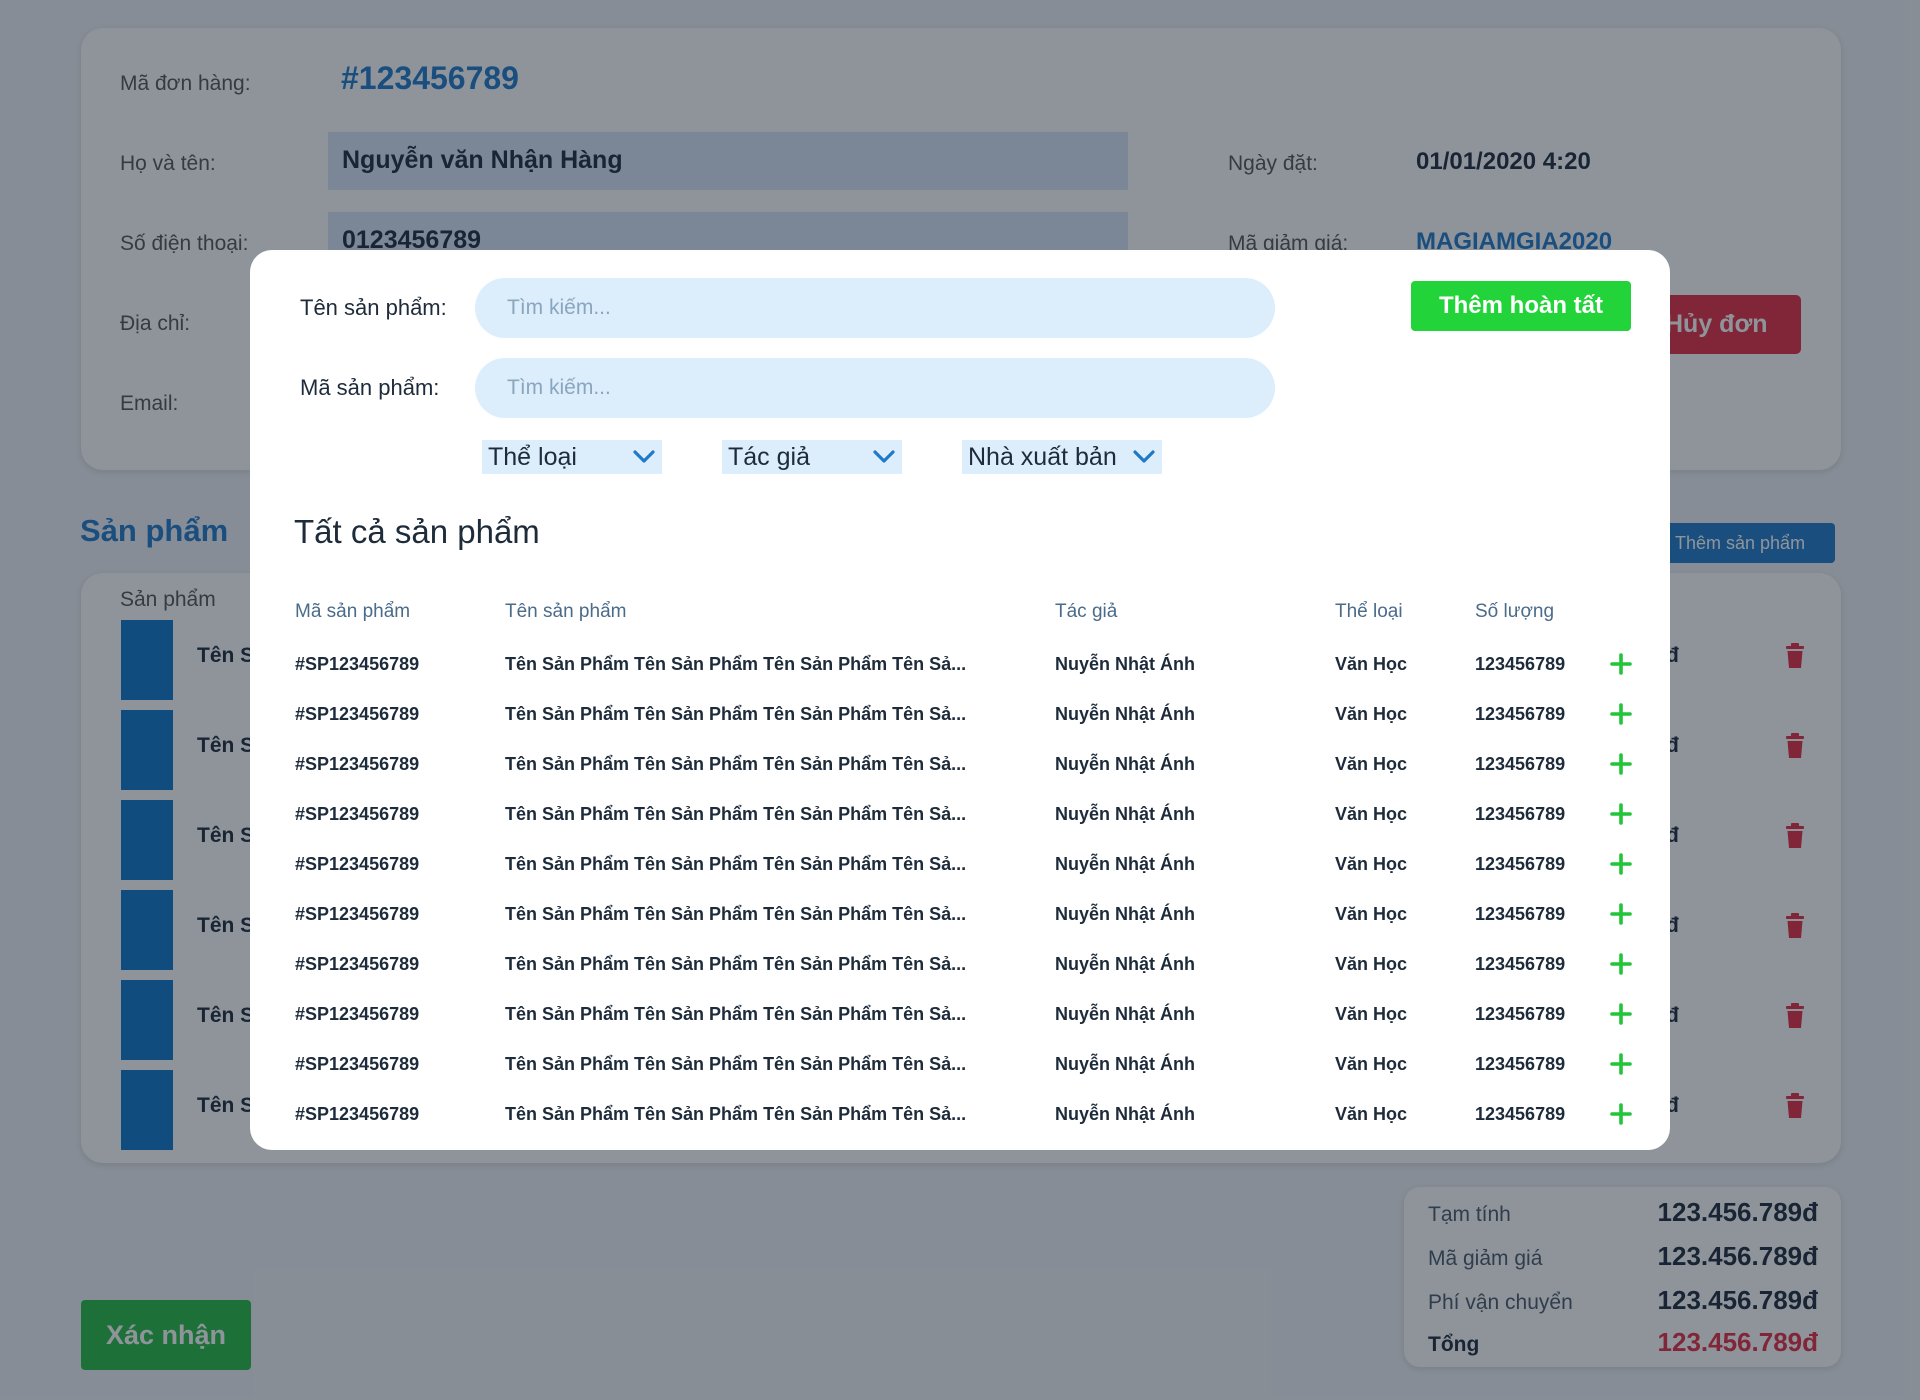 This screenshot has height=1400, width=1920. I want to click on finish-adding-button: Thêm hoàn tất, so click(1521, 306).